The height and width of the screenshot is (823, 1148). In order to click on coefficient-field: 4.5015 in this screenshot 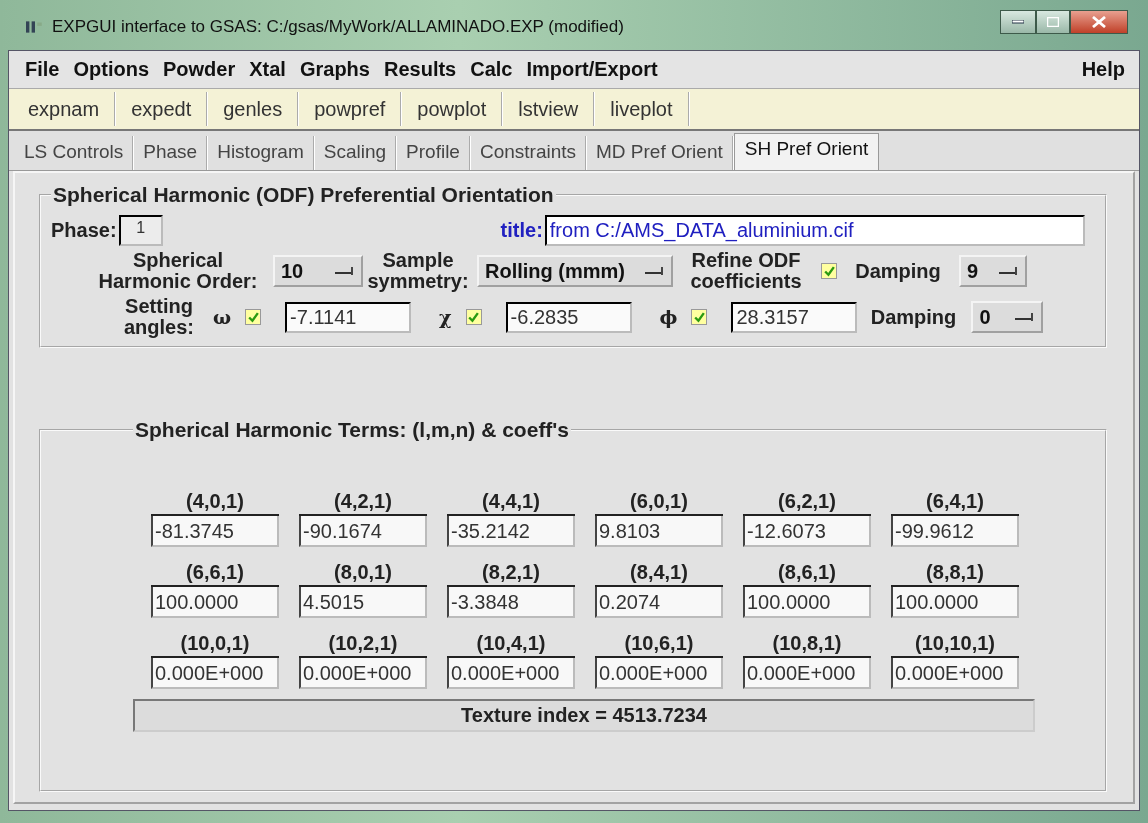, I will do `click(363, 602)`.